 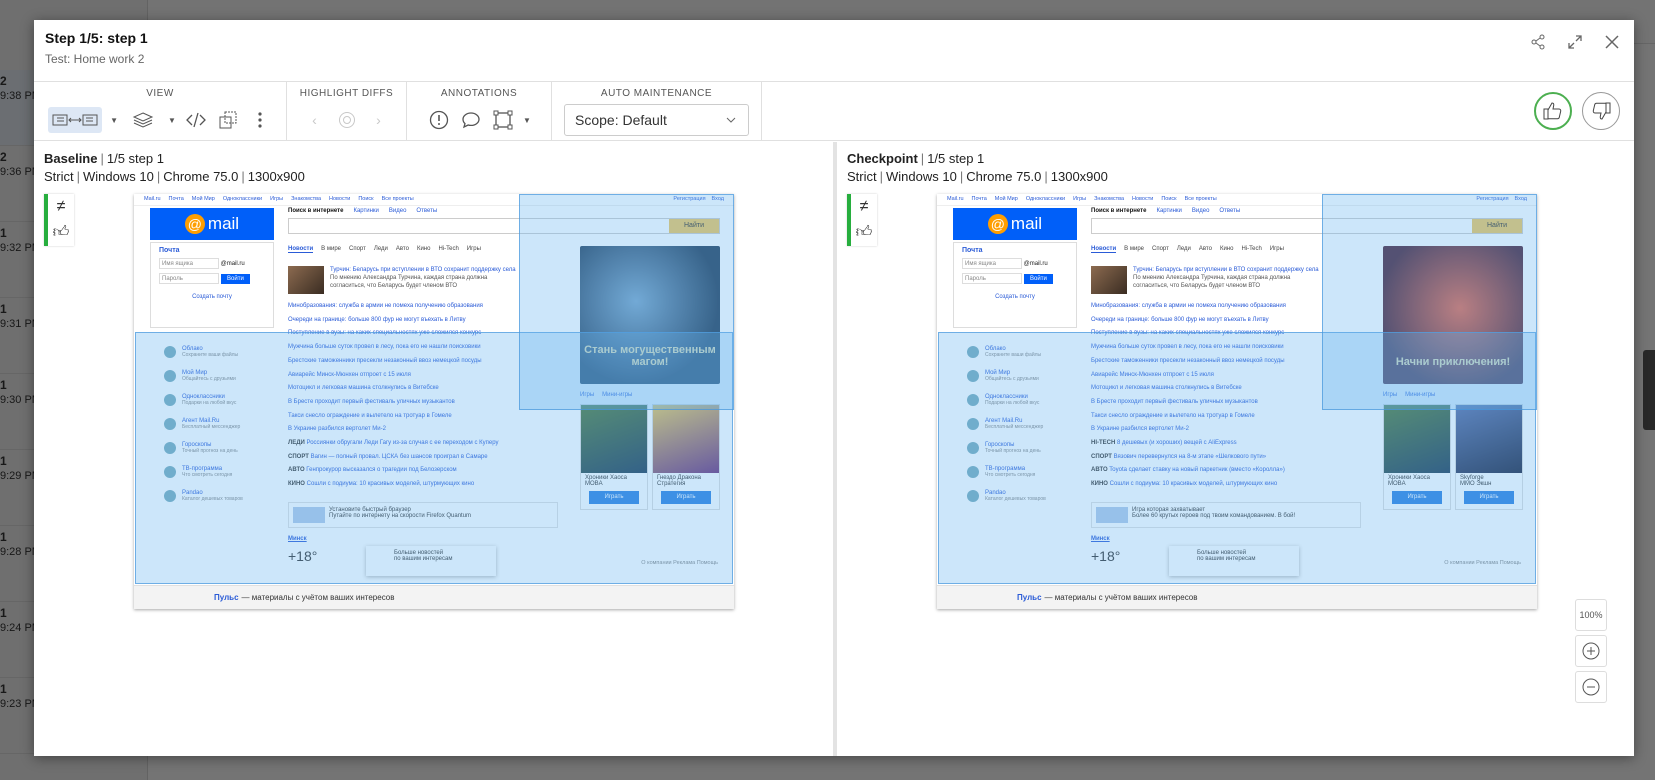 I want to click on modal-actions, so click(x=1575, y=42).